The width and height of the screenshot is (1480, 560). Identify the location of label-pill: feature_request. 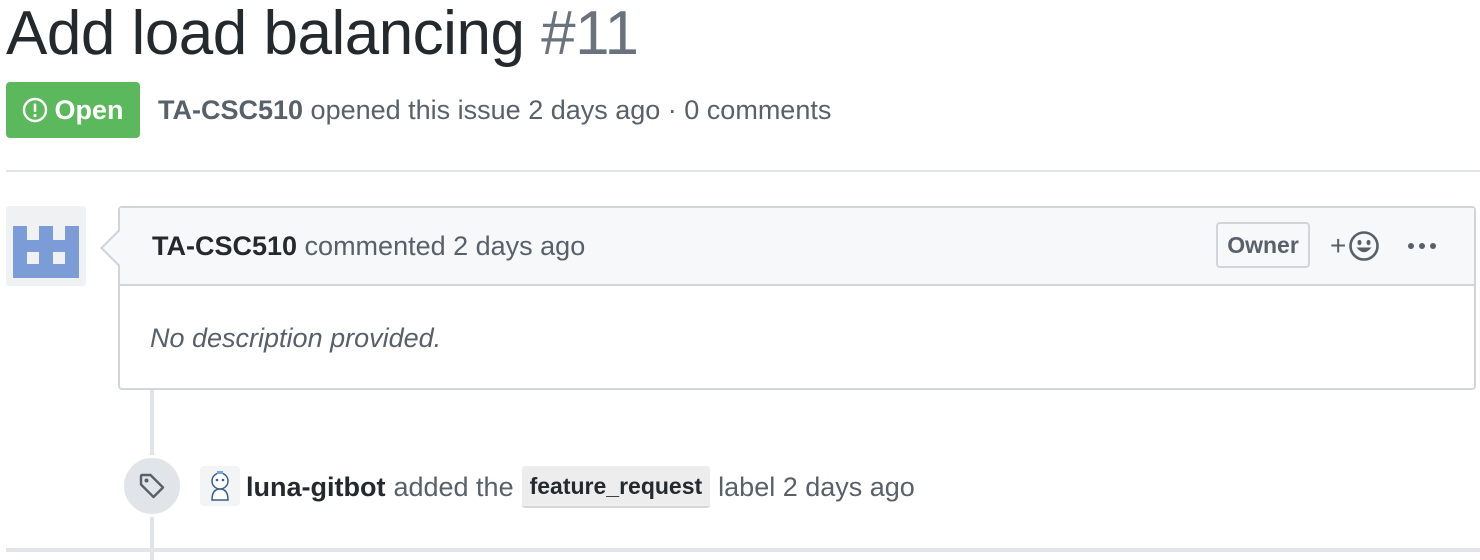
(616, 487).